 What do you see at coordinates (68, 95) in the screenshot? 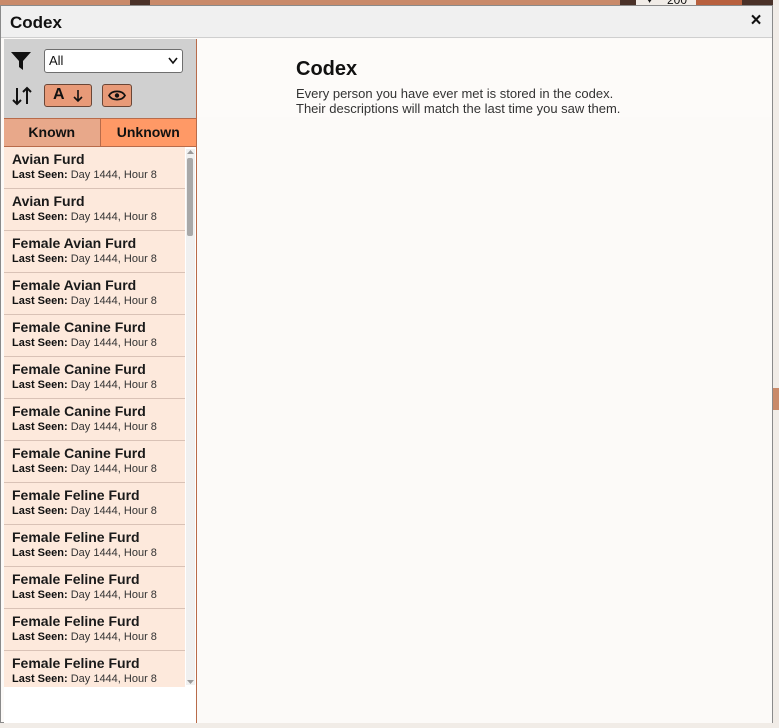
I see `sort-alpha-button: A` at bounding box center [68, 95].